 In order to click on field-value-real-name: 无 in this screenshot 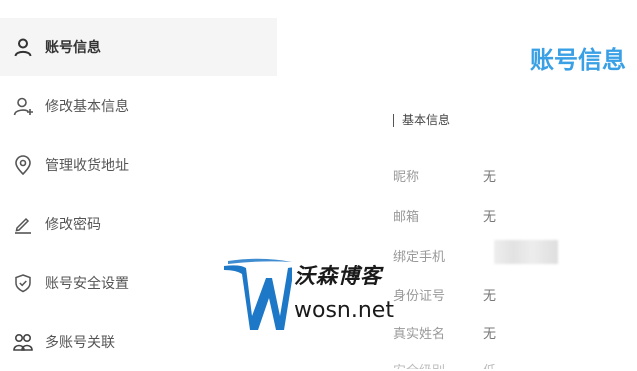, I will do `click(490, 334)`.